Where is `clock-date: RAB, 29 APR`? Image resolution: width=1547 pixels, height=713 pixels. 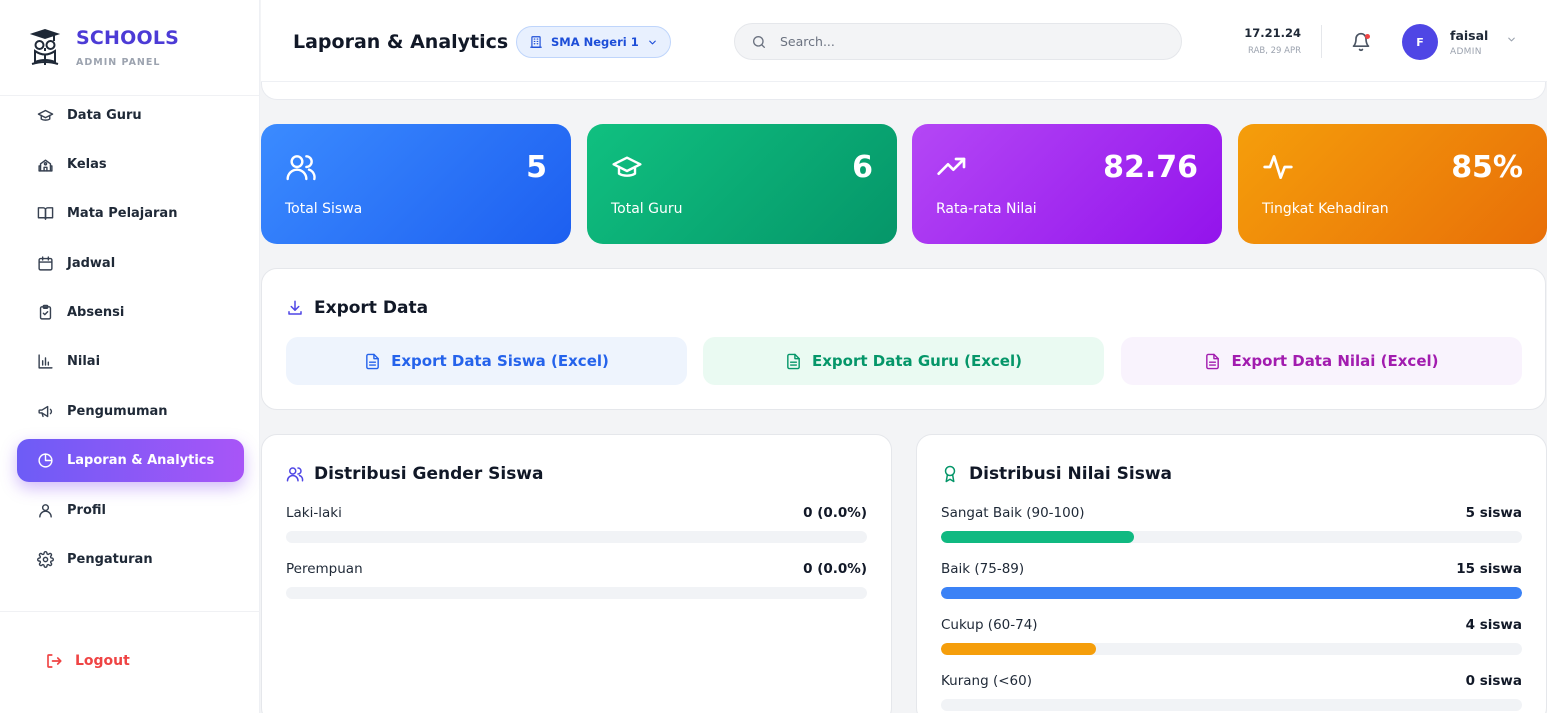 clock-date: RAB, 29 APR is located at coordinates (1274, 51).